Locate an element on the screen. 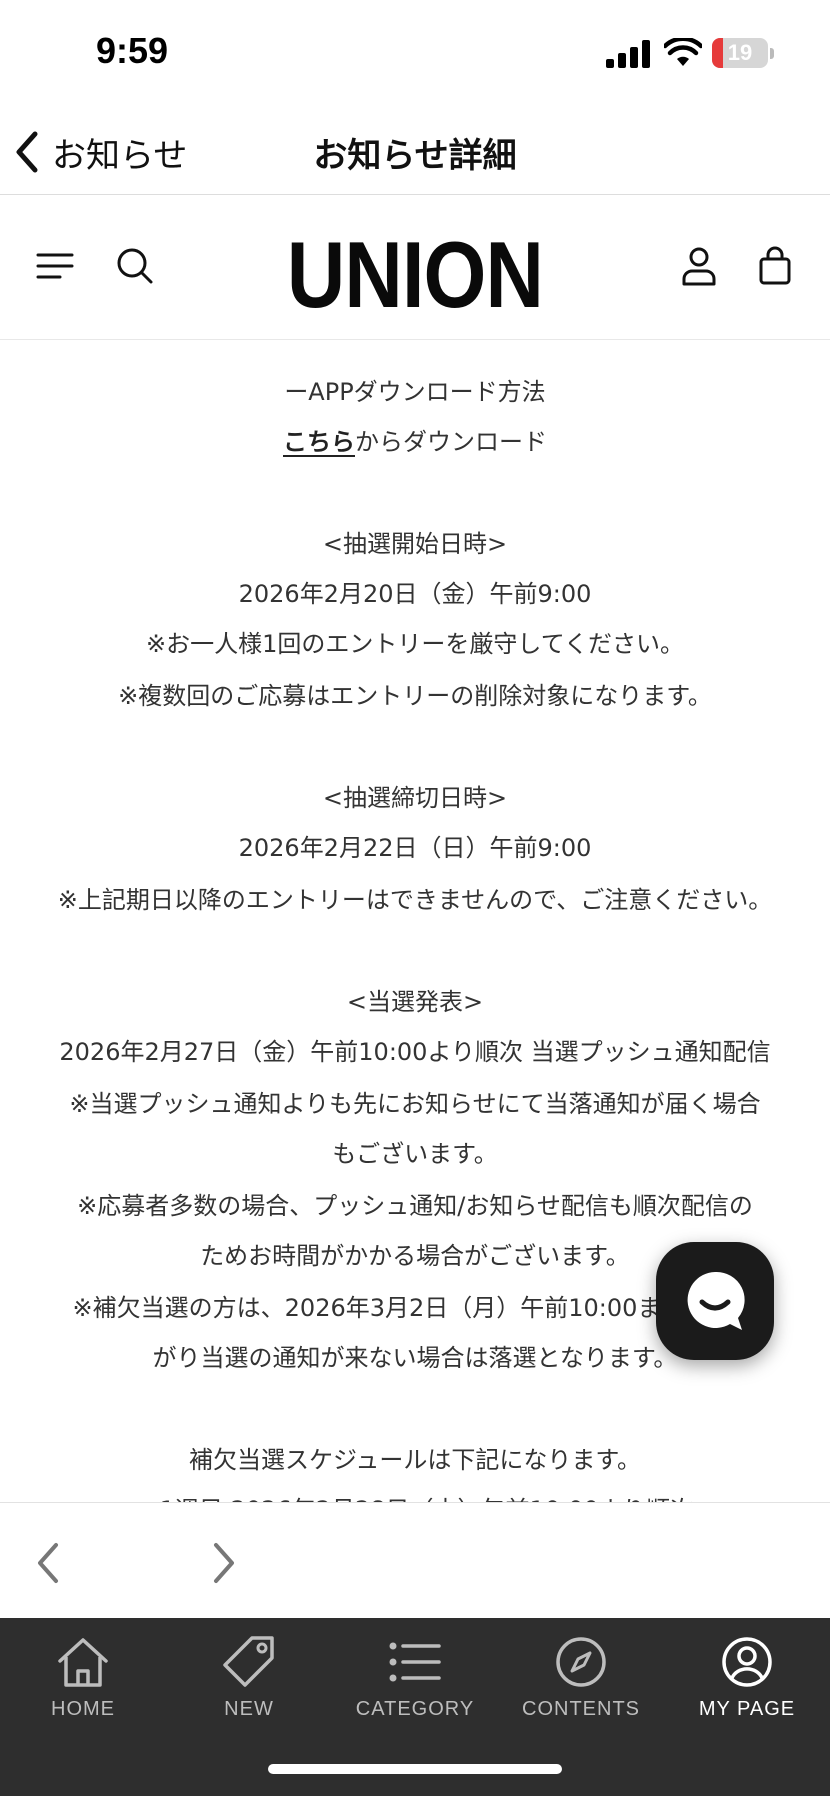 This screenshot has width=830, height=1796. notice-line: 2026年2月20日（金）午前9:00 is located at coordinates (415, 594).